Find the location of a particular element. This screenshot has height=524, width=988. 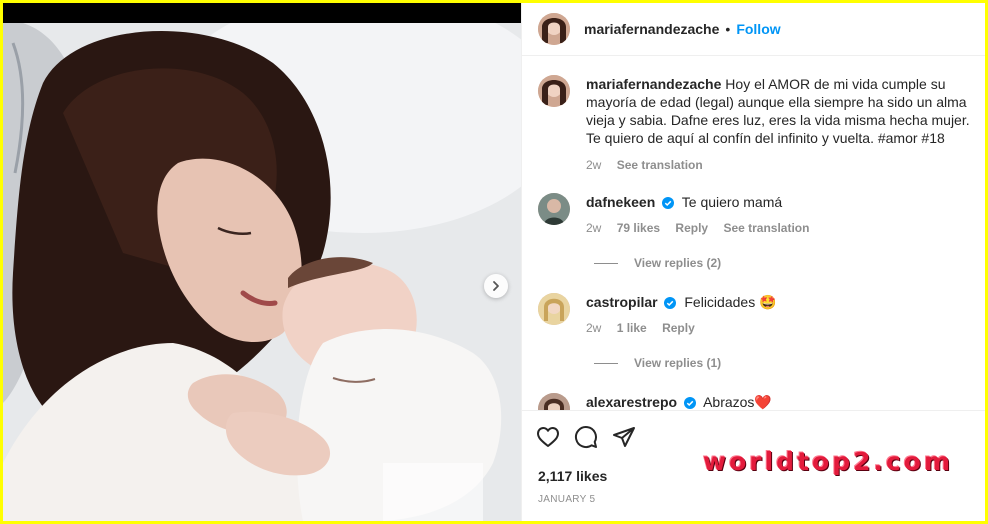

likes-count: 2,117 likes is located at coordinates (572, 476).